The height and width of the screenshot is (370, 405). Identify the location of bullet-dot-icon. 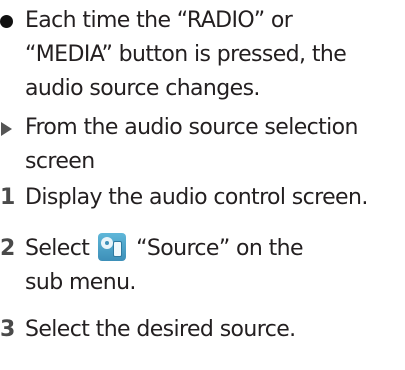
(6, 21).